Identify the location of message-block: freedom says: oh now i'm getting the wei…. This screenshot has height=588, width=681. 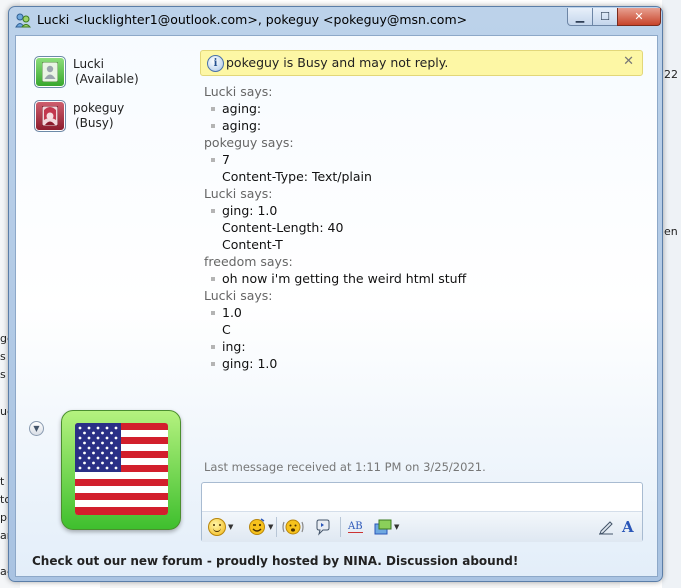
(424, 270).